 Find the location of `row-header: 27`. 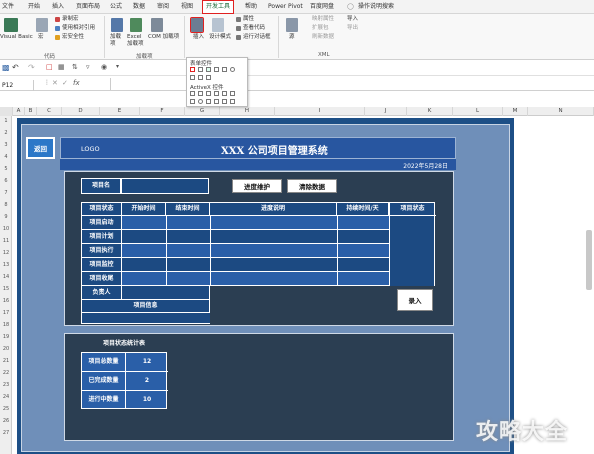

row-header: 27 is located at coordinates (6, 433).